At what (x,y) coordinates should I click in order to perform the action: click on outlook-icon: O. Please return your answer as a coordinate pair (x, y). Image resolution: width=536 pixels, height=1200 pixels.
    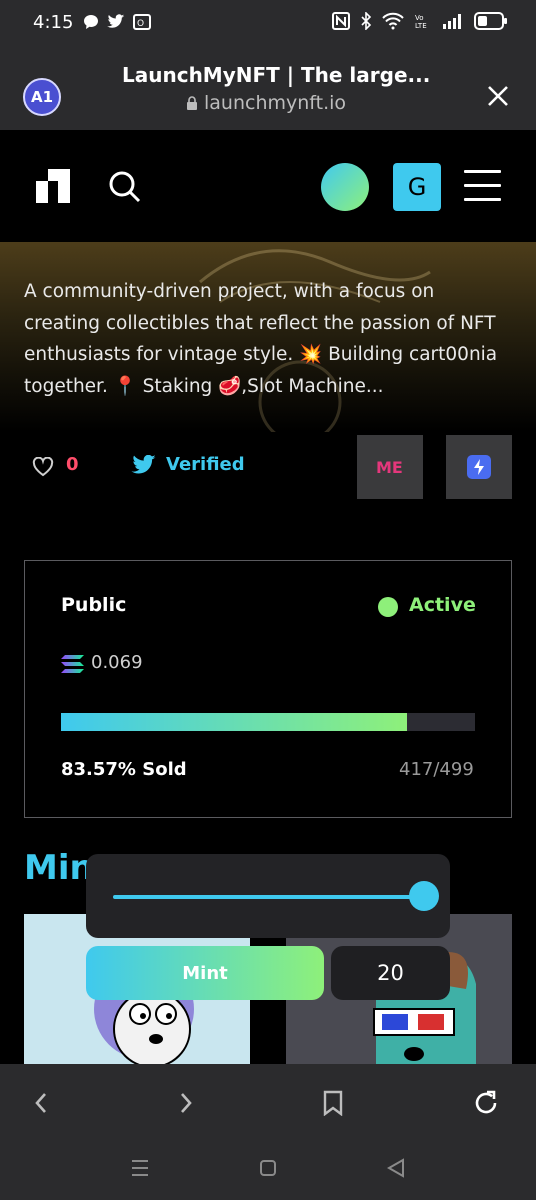
    Looking at the image, I should click on (142, 22).